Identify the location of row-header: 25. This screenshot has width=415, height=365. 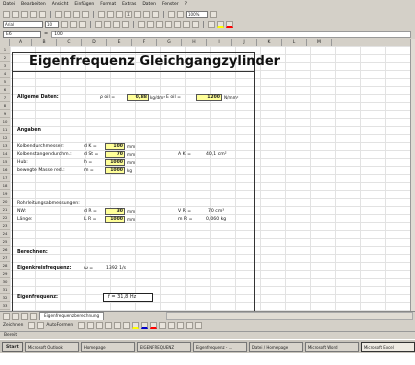
(5, 242).